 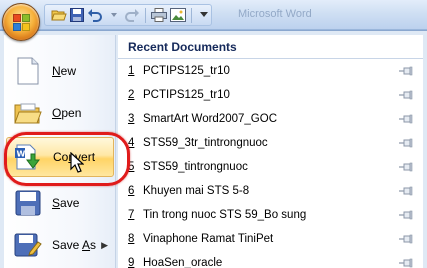 What do you see at coordinates (270, 47) in the screenshot?
I see `recent-documents-header: Recent Documents` at bounding box center [270, 47].